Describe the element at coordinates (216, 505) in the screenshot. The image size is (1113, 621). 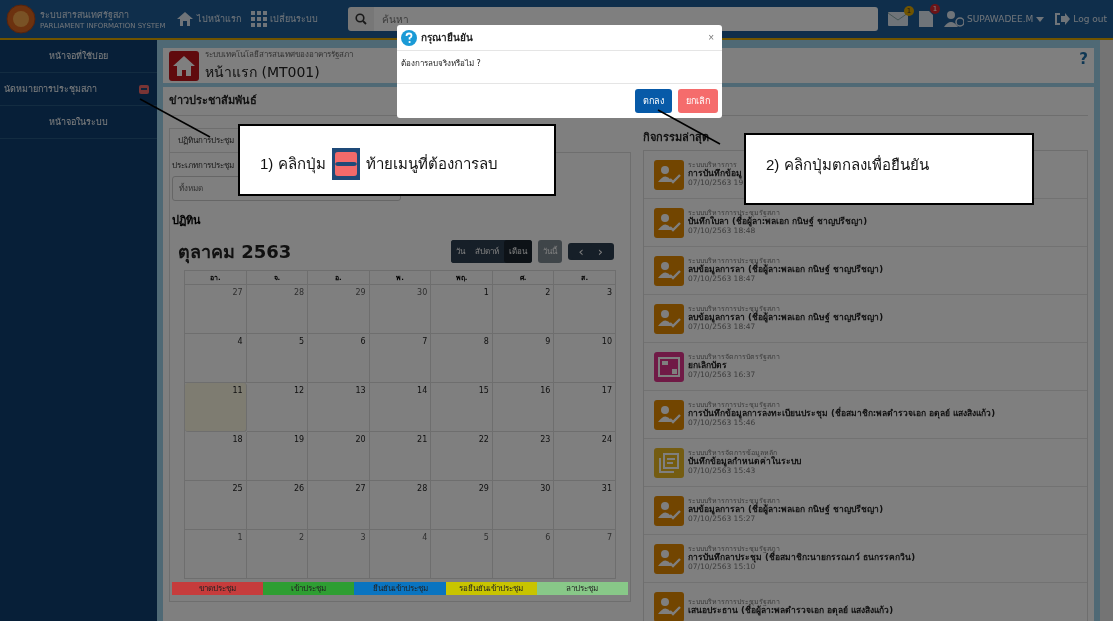
I see `day-cell: 25` at that location.